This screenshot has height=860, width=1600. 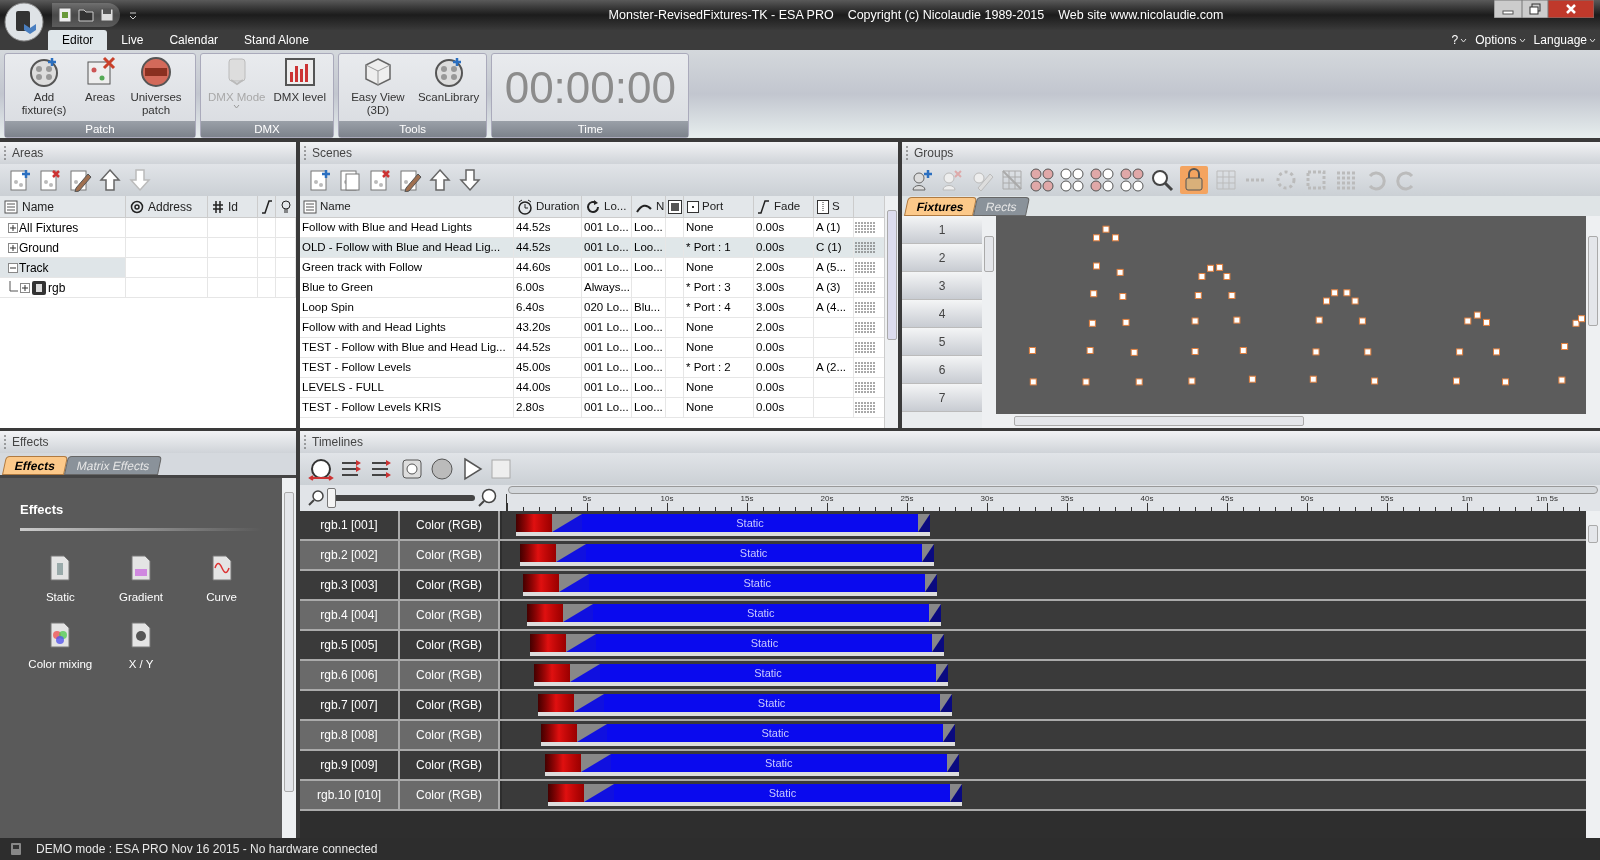 I want to click on column-header, so click(x=675, y=206).